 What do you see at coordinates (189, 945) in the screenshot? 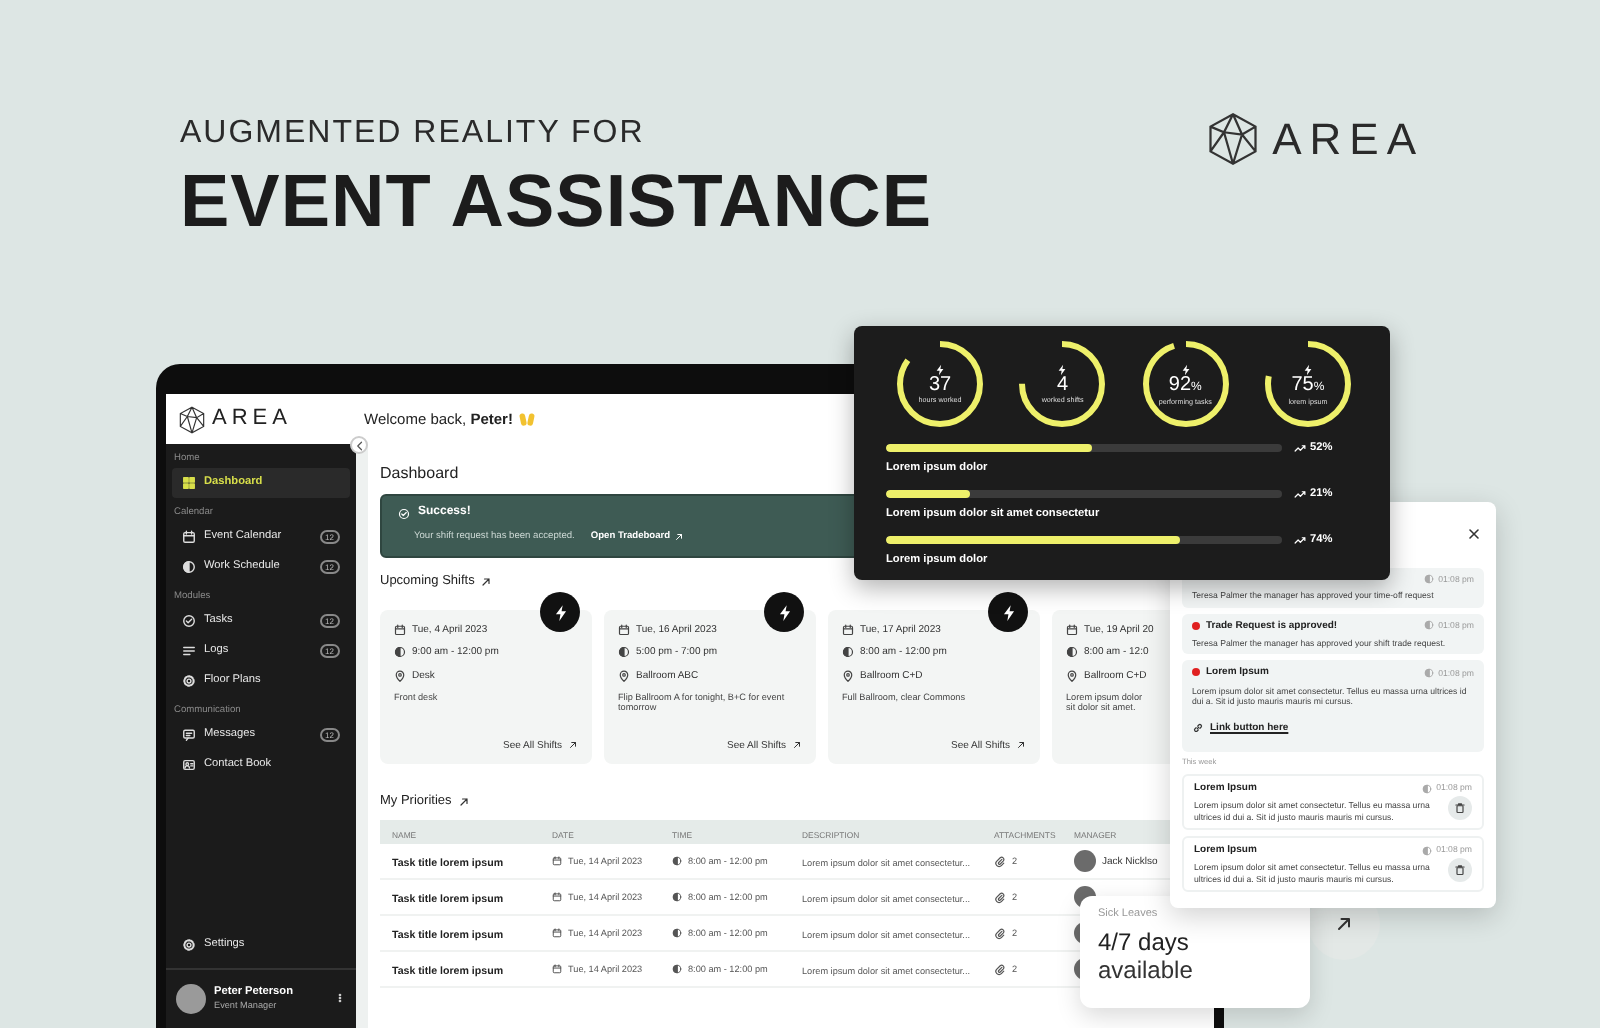
I see `settings-icon` at bounding box center [189, 945].